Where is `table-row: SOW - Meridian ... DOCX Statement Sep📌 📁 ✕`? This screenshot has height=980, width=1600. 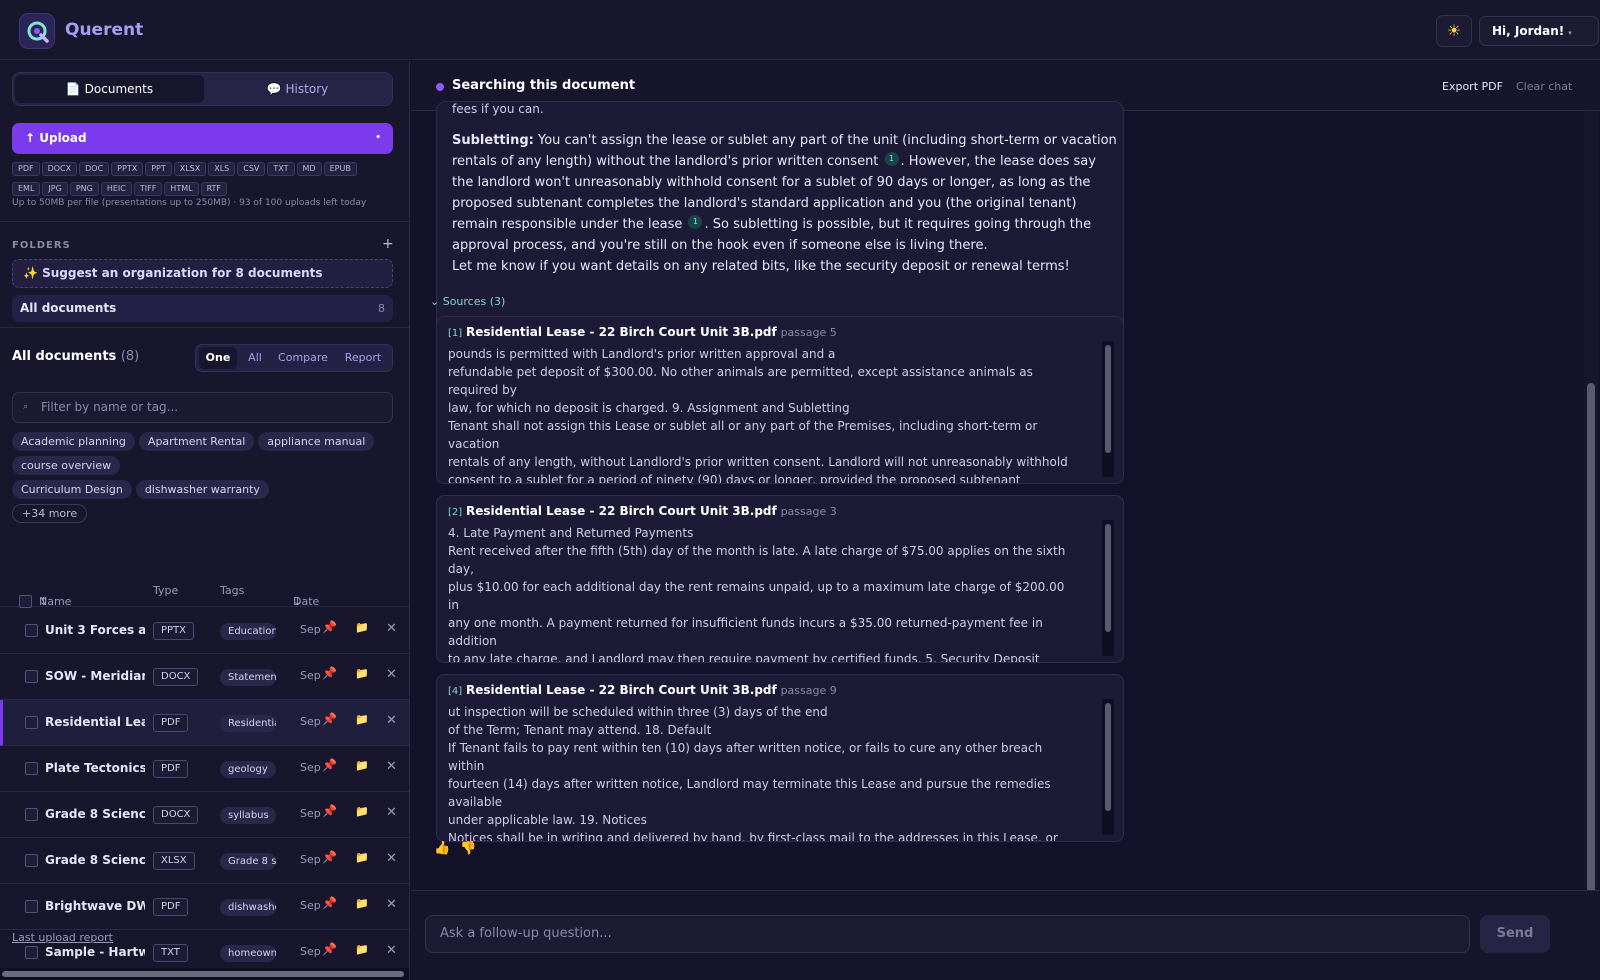 table-row: SOW - Meridian ... DOCX Statement Sep📌 📁 ✕ is located at coordinates (204, 677).